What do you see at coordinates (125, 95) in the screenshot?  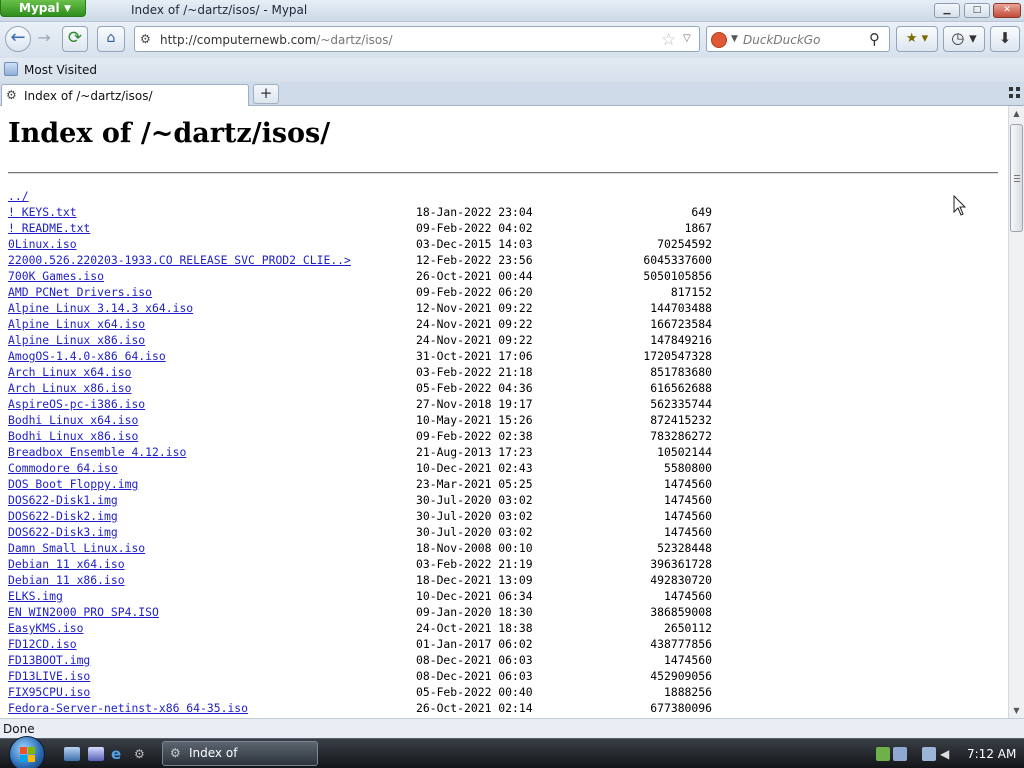 I see `tab-active: ⚙ Index of /~dartz/isos/` at bounding box center [125, 95].